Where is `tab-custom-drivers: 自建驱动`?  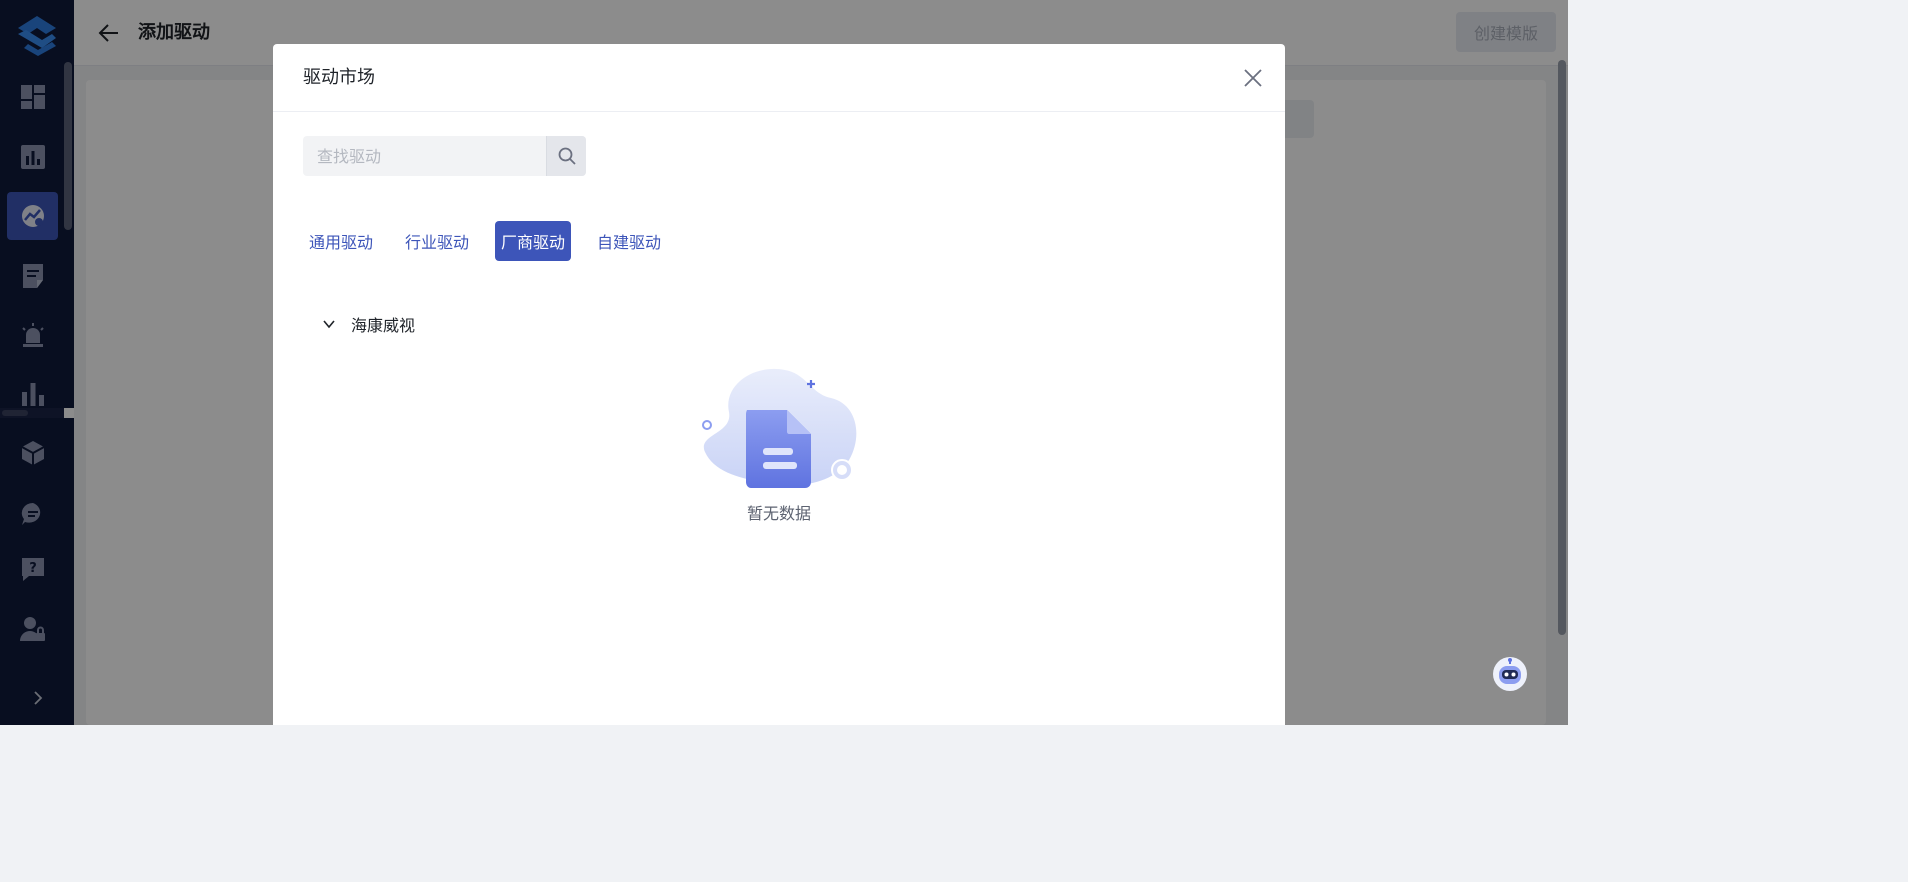 tab-custom-drivers: 自建驱动 is located at coordinates (629, 241).